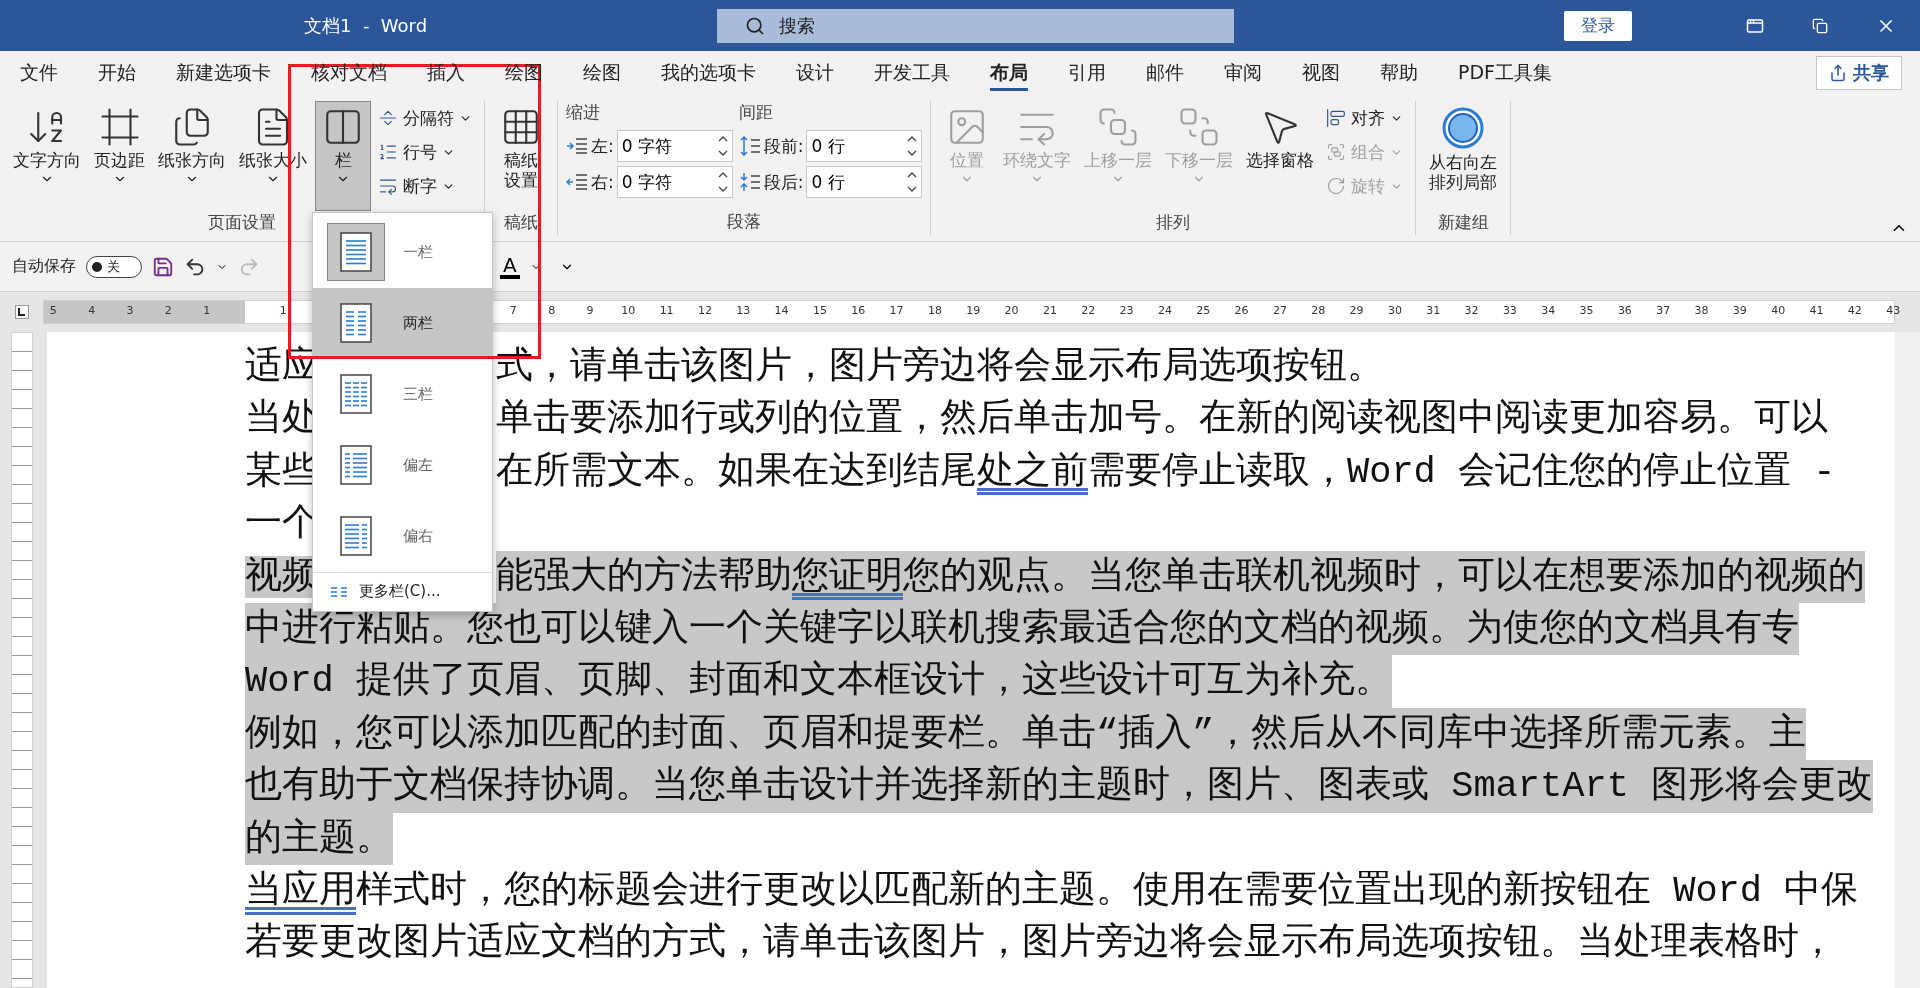  What do you see at coordinates (602, 73) in the screenshot?
I see `ribbon-tab: 绘图` at bounding box center [602, 73].